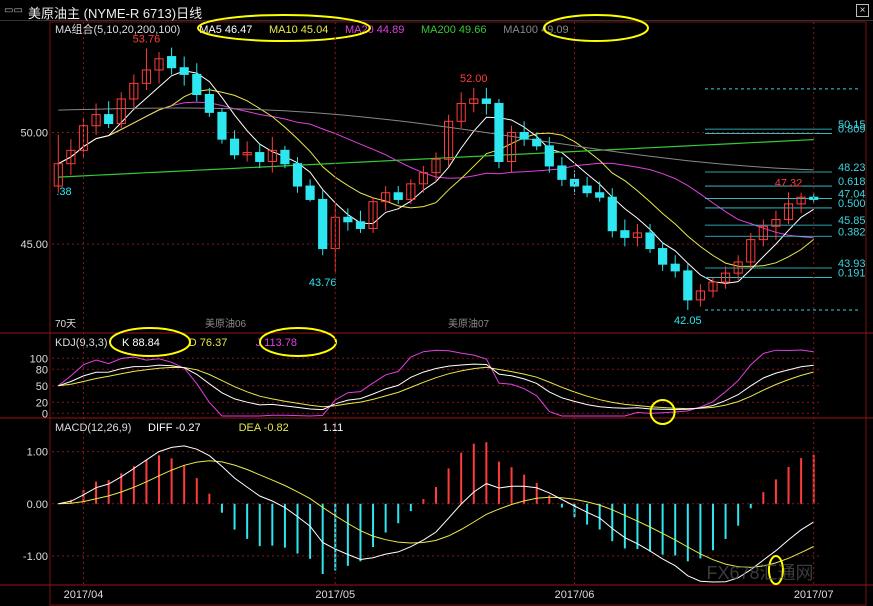  Describe the element at coordinates (298, 30) in the screenshot. I see `ma-legend-item: MA10 45.04` at that location.